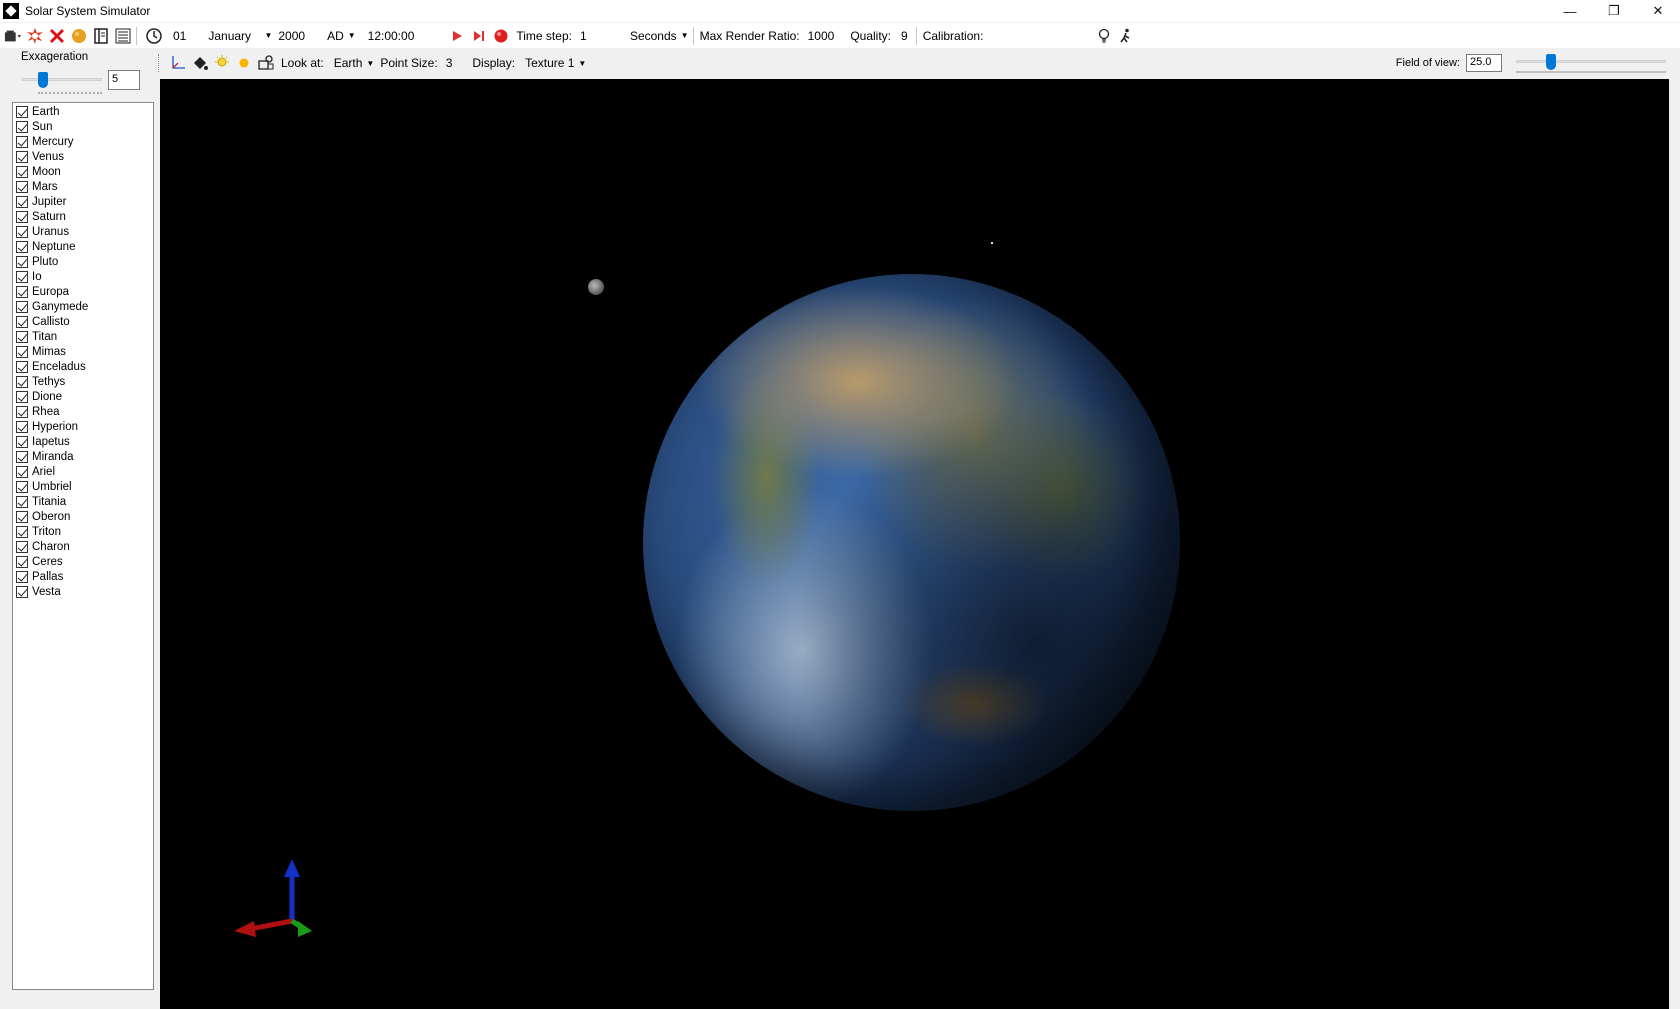  Describe the element at coordinates (83, 531) in the screenshot. I see `list-item: Triton` at that location.